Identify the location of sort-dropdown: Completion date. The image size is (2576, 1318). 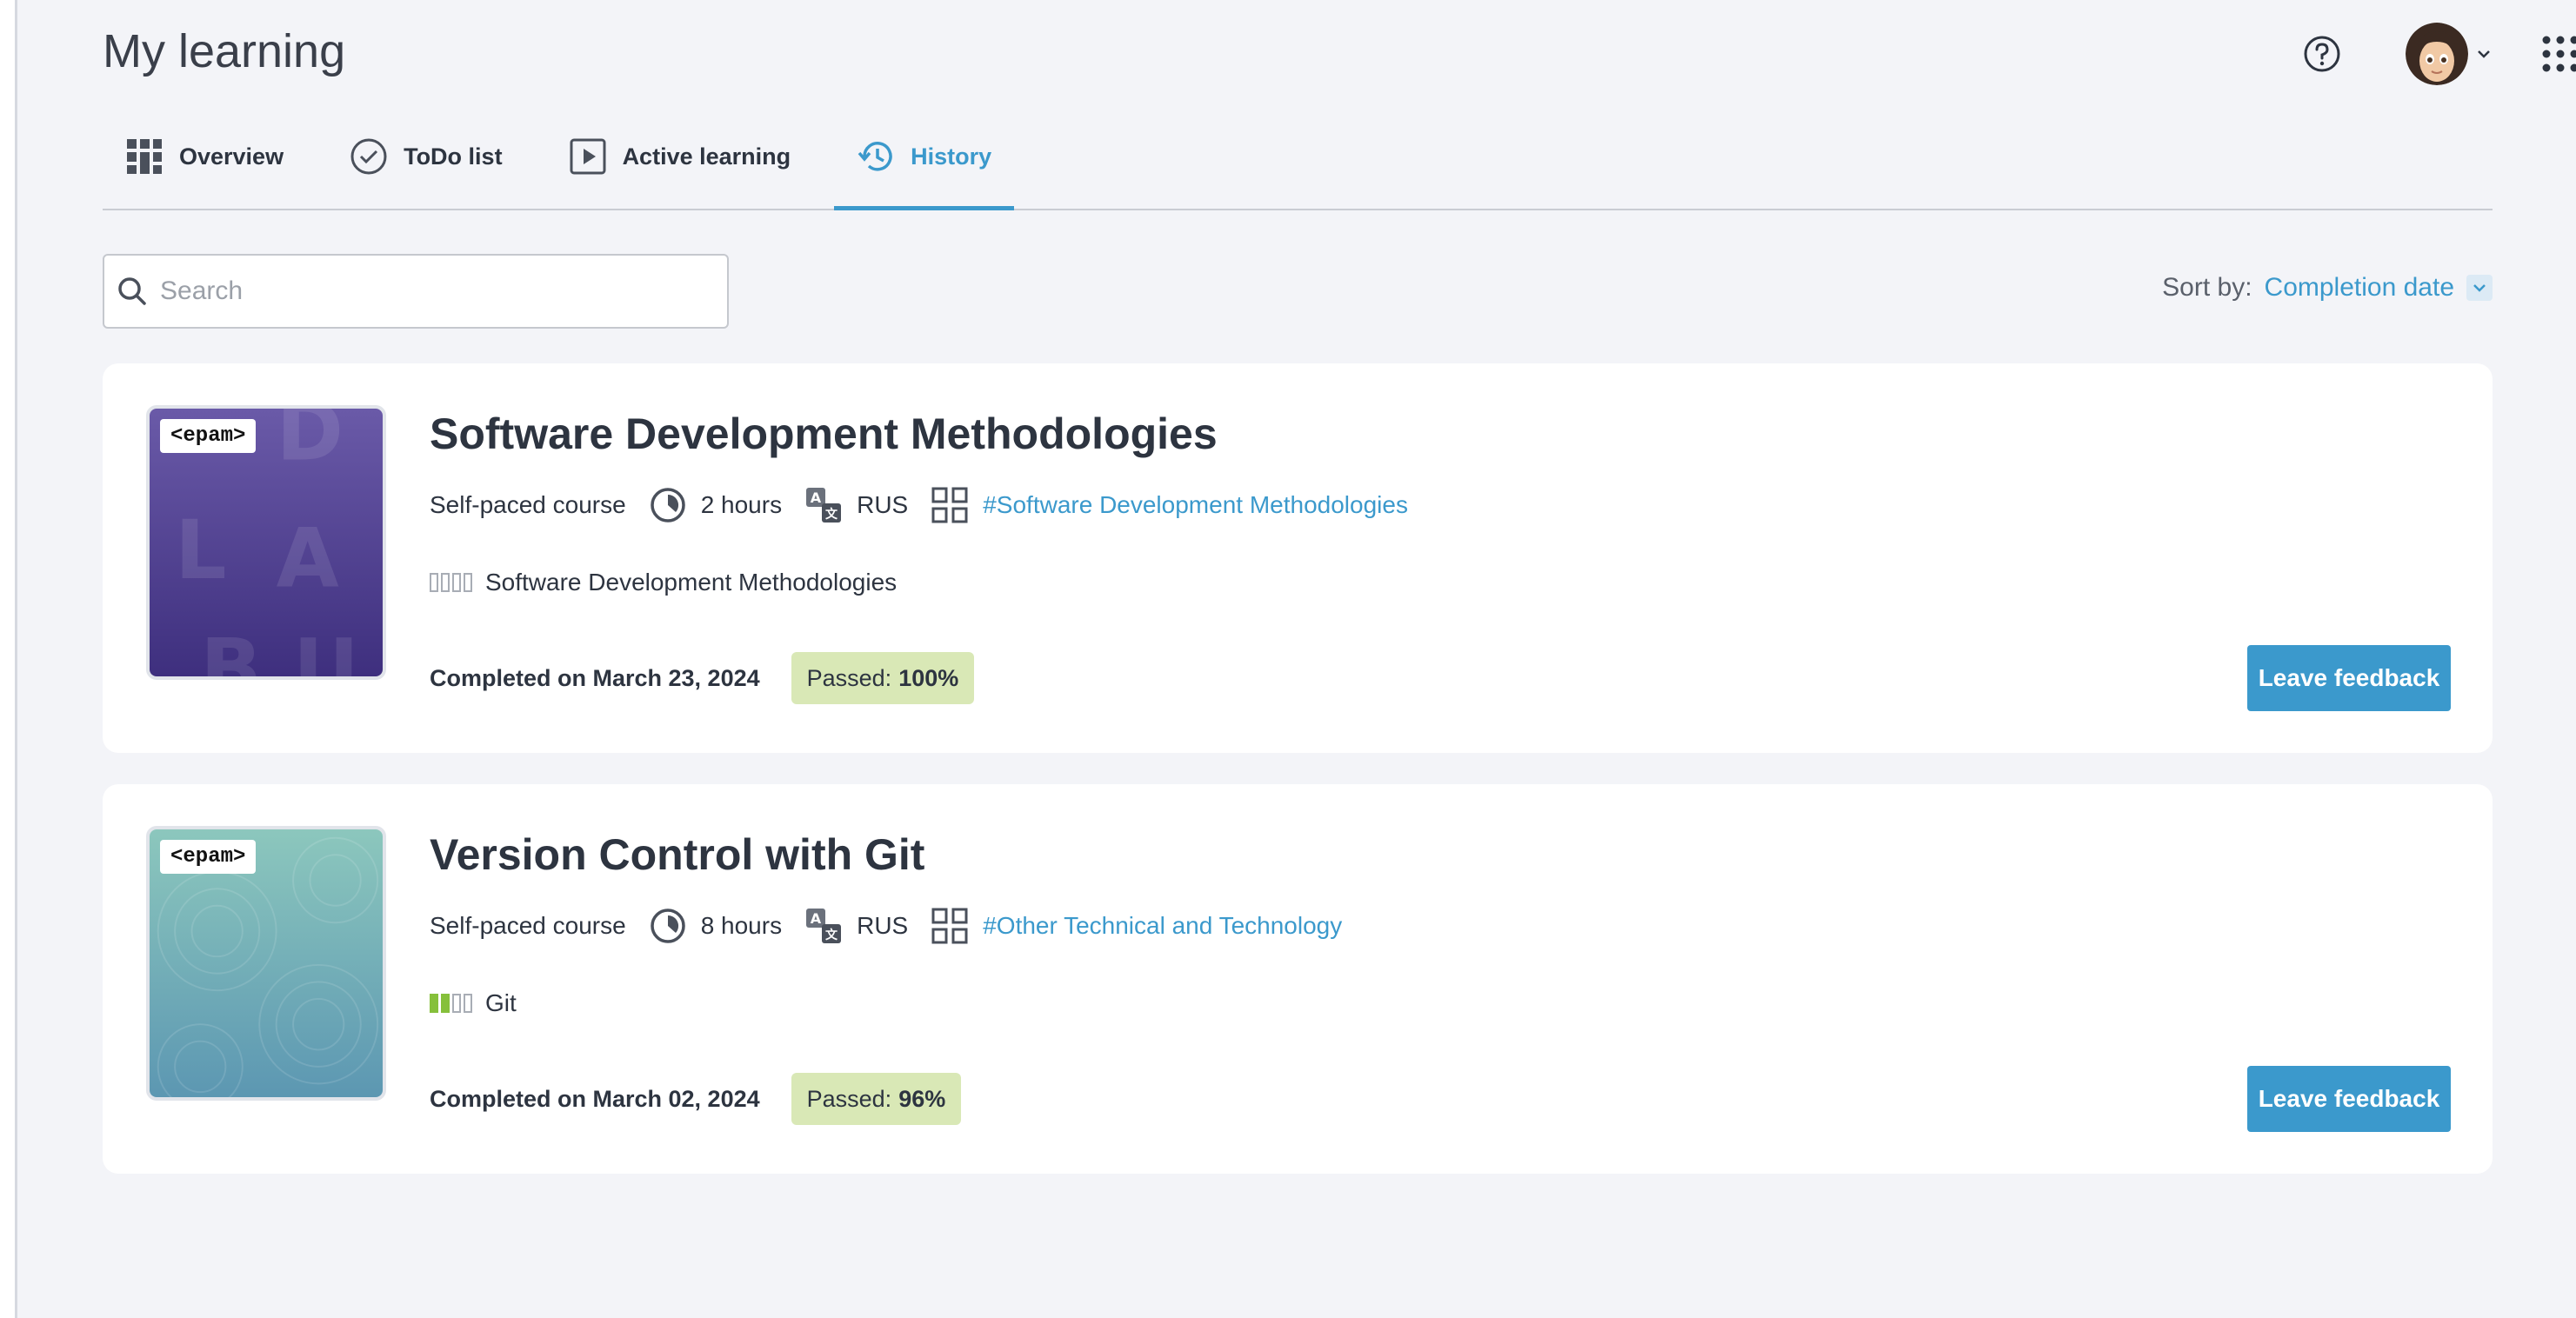
(2359, 288).